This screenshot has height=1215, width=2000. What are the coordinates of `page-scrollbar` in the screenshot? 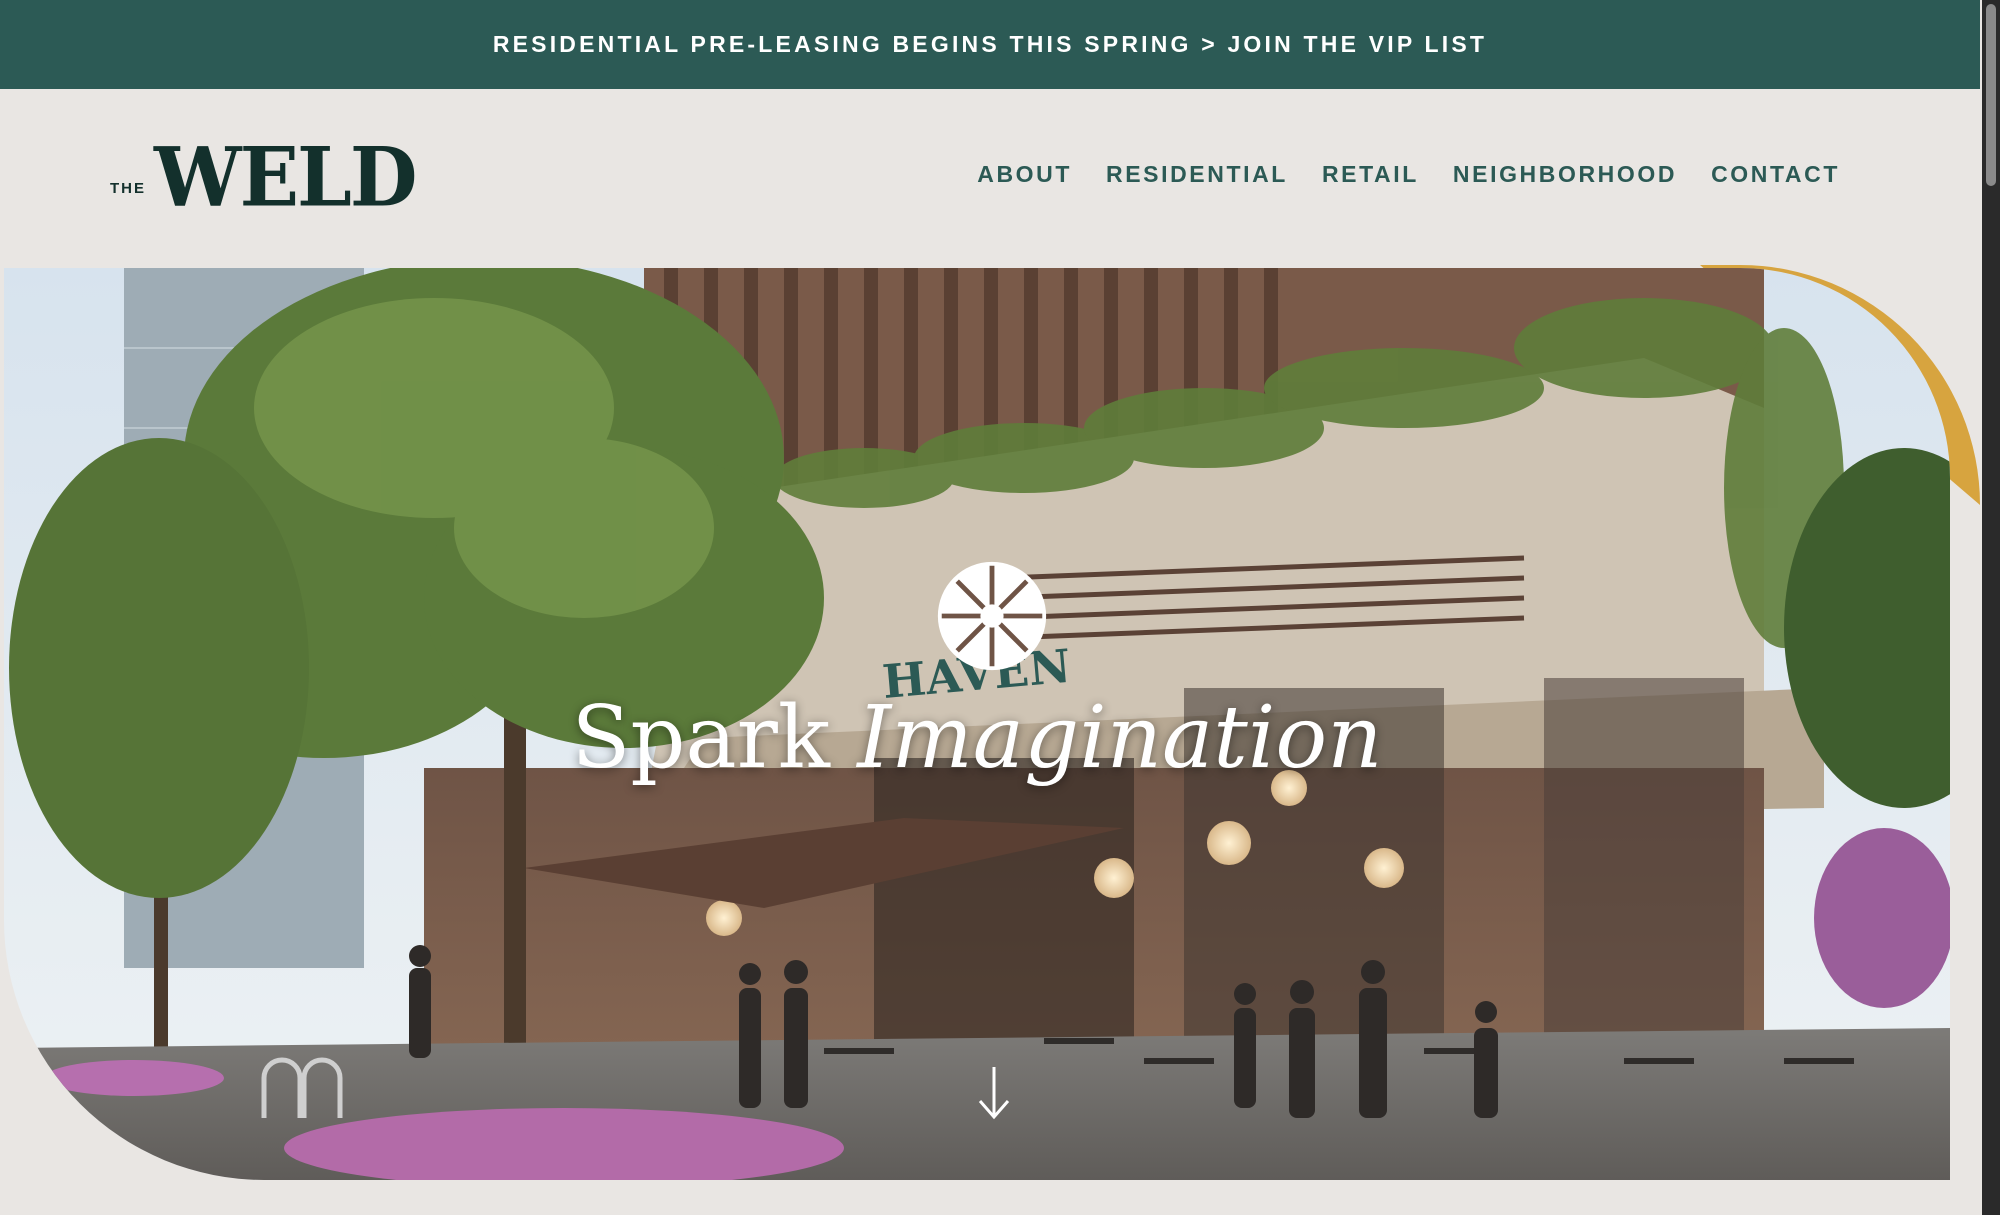 It's located at (1991, 607).